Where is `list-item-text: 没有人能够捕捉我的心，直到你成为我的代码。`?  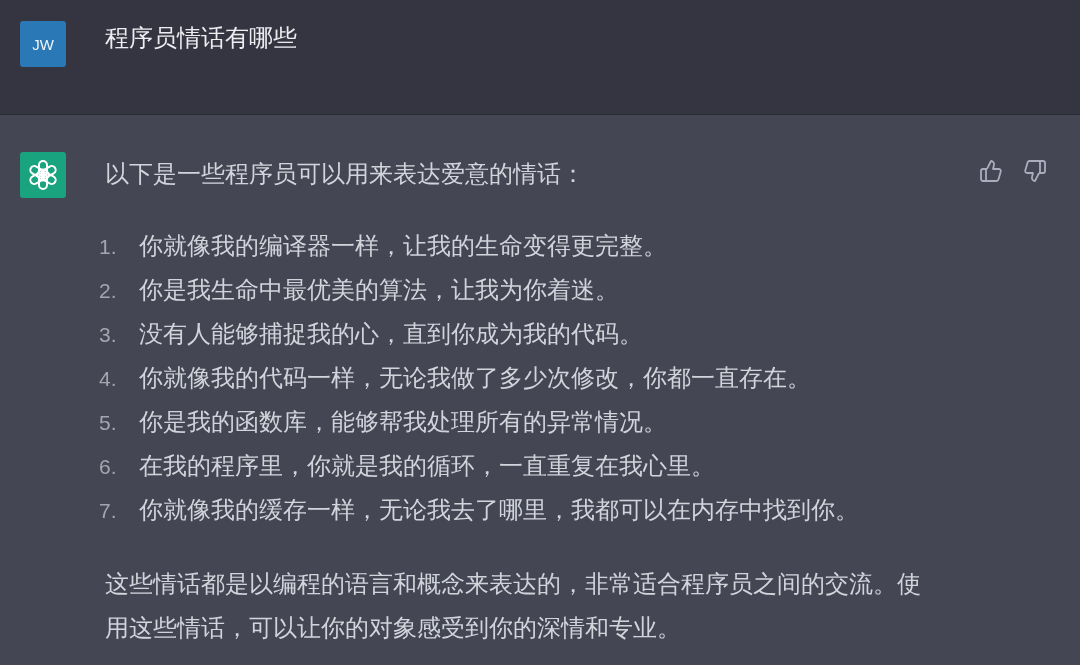 list-item-text: 没有人能够捕捉我的心，直到你成为我的代码。 is located at coordinates (391, 334).